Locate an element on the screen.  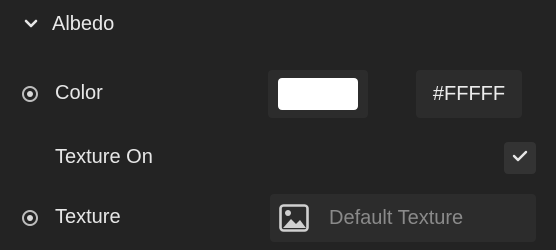
hex-color-value: #FFFFF is located at coordinates (469, 93).